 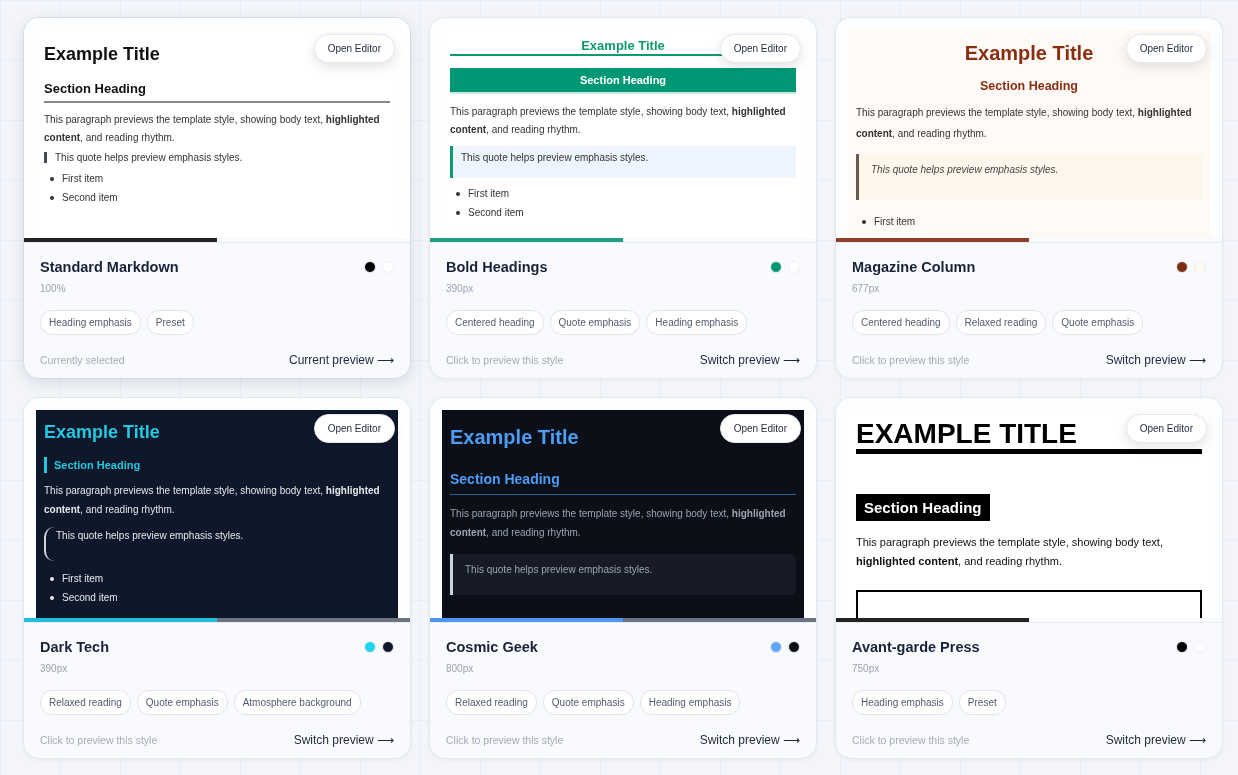 I want to click on style-name: Cosmic Geek, so click(x=492, y=647).